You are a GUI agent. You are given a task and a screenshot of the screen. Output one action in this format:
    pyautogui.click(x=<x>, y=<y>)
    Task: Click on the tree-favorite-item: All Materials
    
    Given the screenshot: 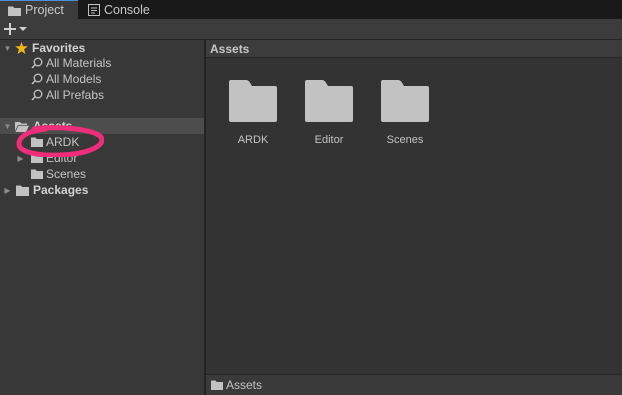 What is the action you would take?
    pyautogui.click(x=102, y=63)
    